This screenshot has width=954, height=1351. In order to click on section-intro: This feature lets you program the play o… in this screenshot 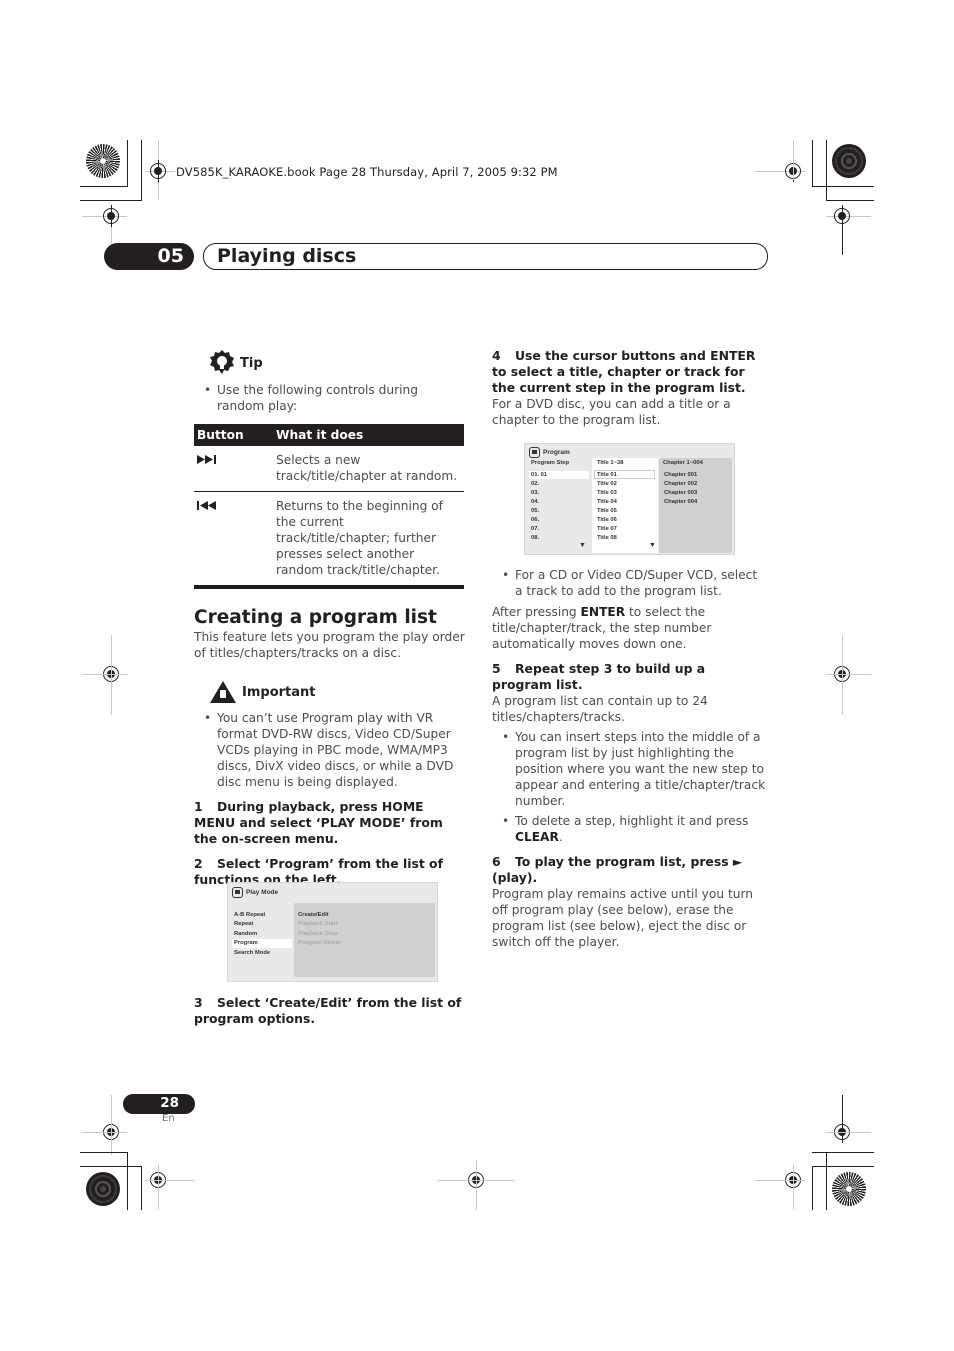, I will do `click(329, 645)`.